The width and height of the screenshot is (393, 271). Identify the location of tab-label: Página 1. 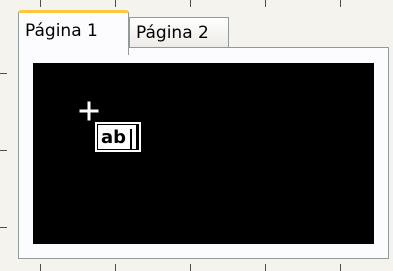
(61, 31).